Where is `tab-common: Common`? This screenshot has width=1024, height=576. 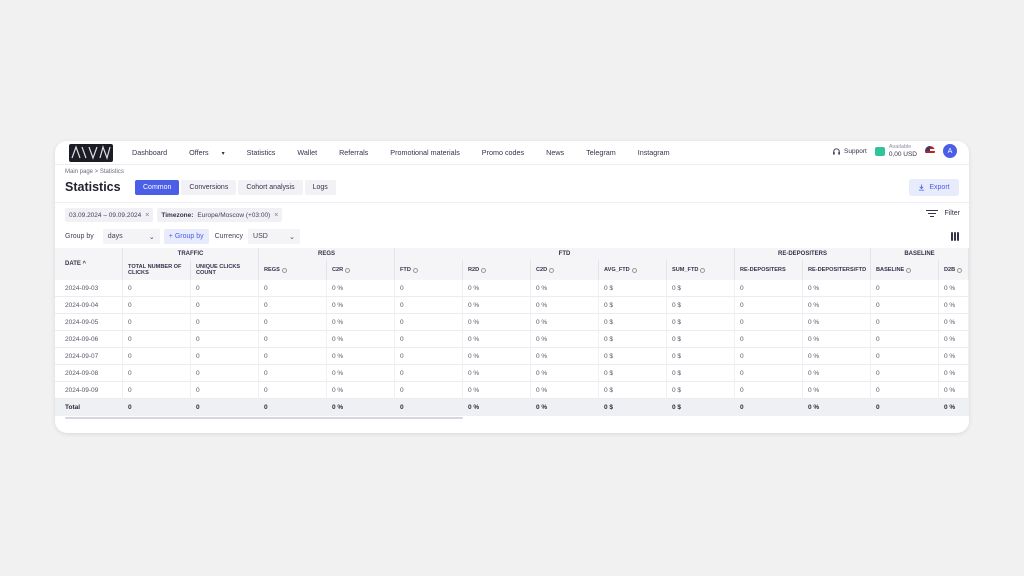
tab-common: Common is located at coordinates (157, 187).